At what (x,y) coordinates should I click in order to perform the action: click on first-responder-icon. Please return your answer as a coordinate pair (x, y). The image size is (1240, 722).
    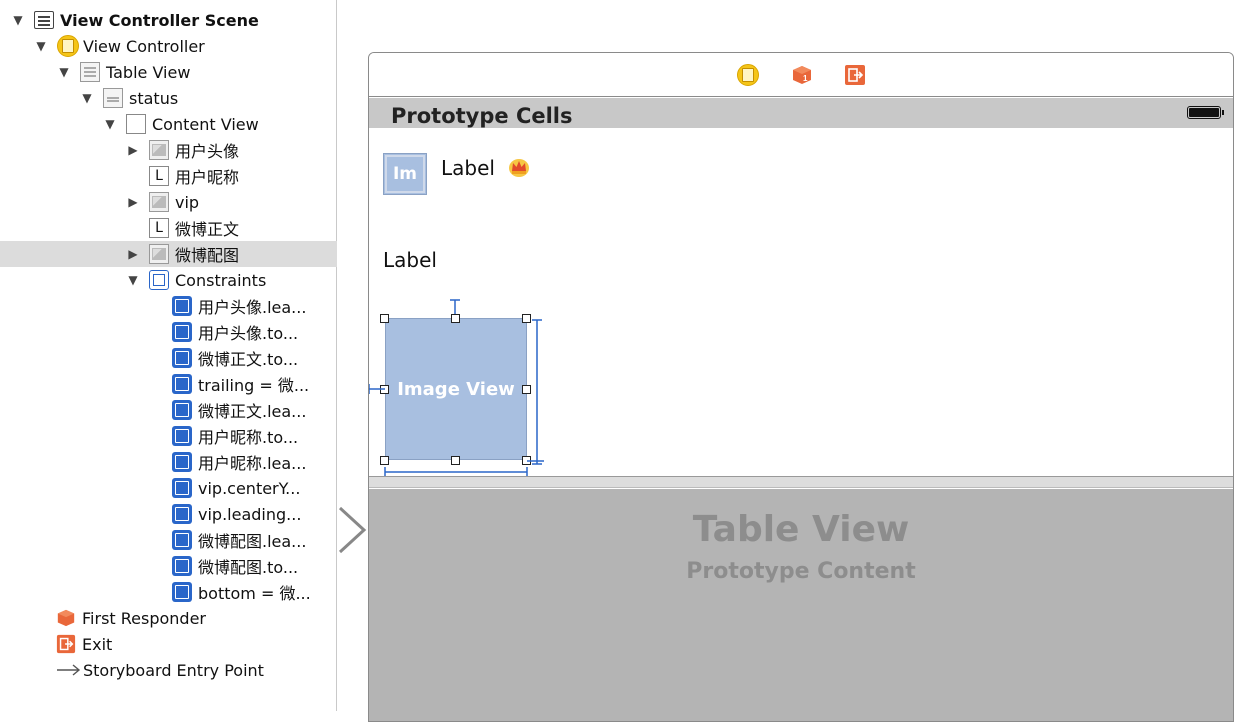
    Looking at the image, I should click on (66, 618).